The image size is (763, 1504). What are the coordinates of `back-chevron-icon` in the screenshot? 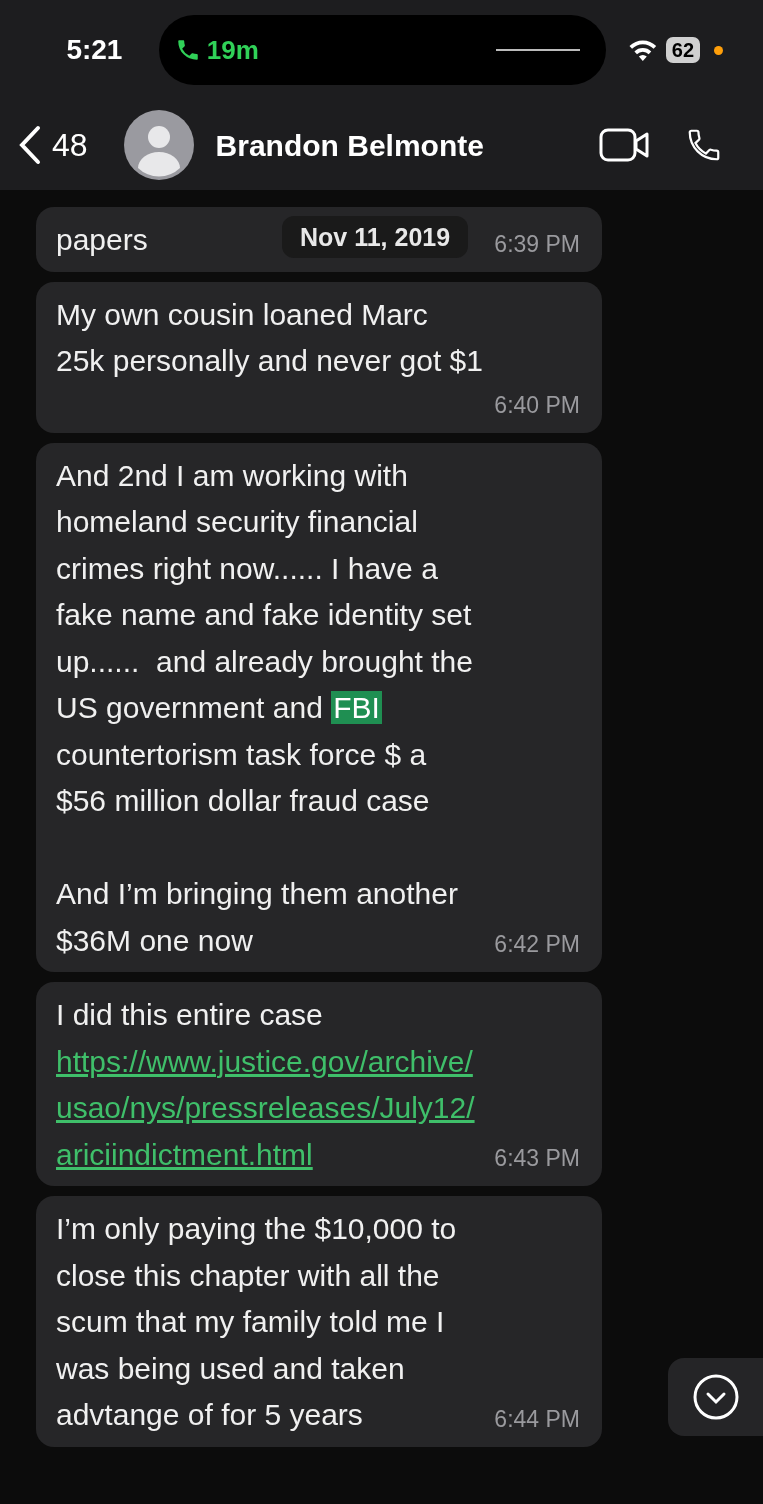 It's located at (30, 145).